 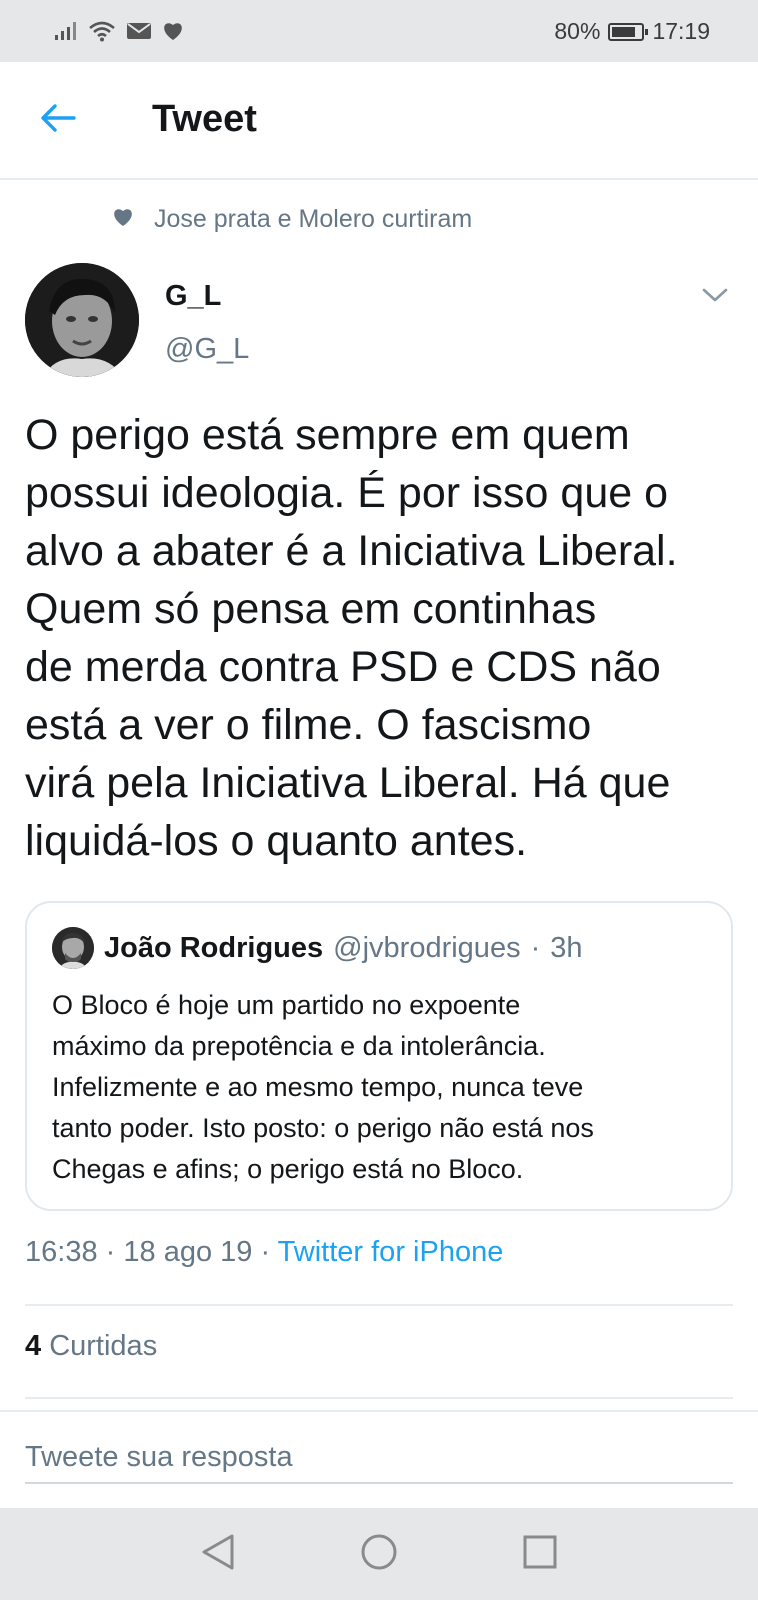 I want to click on back-button, so click(x=58, y=120).